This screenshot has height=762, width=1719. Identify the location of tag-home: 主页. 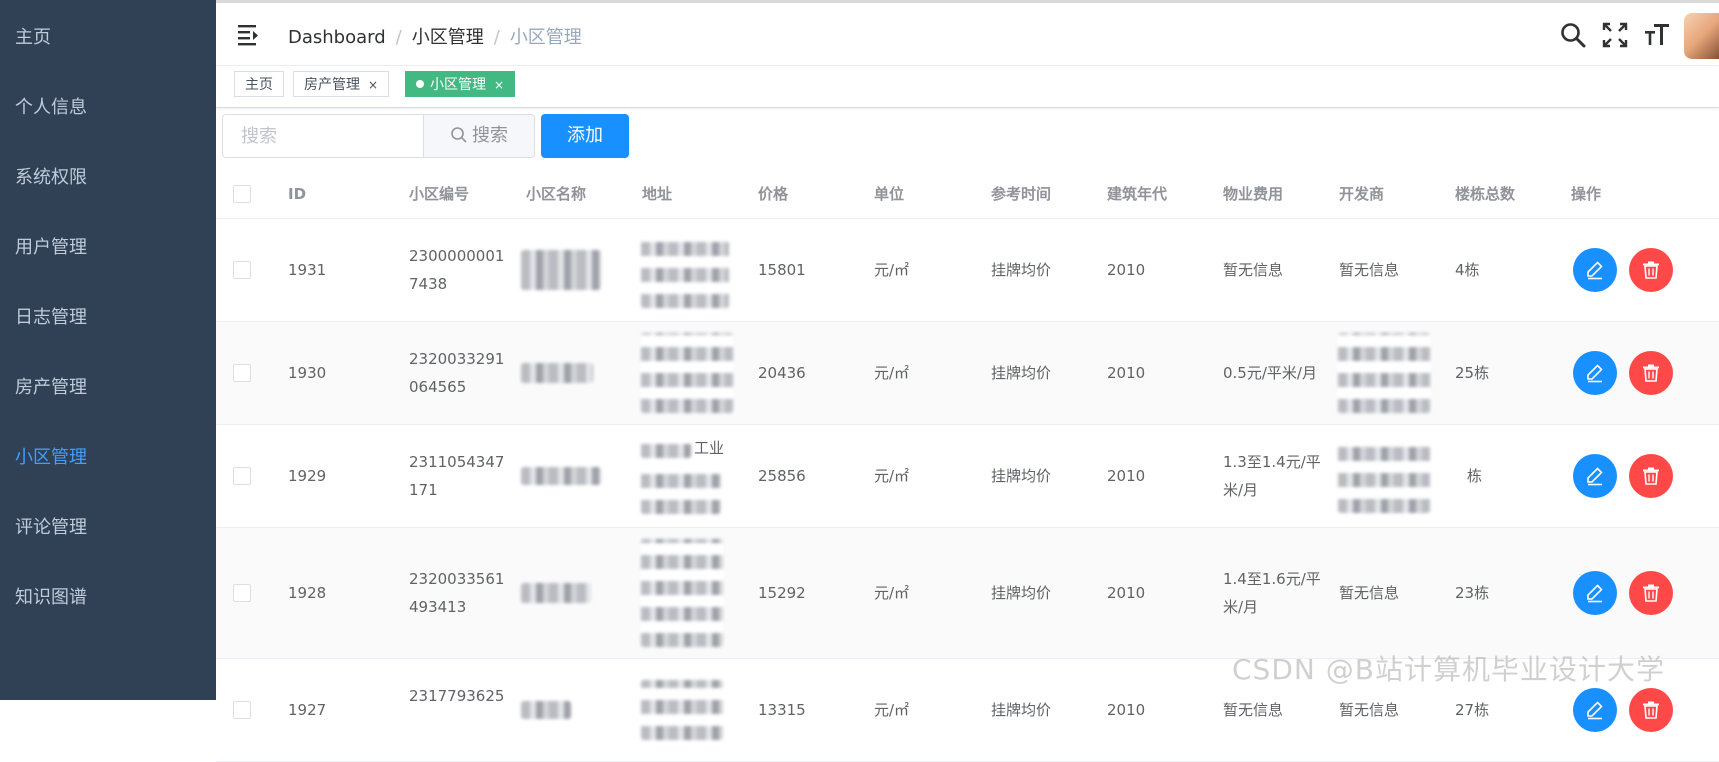
(259, 84).